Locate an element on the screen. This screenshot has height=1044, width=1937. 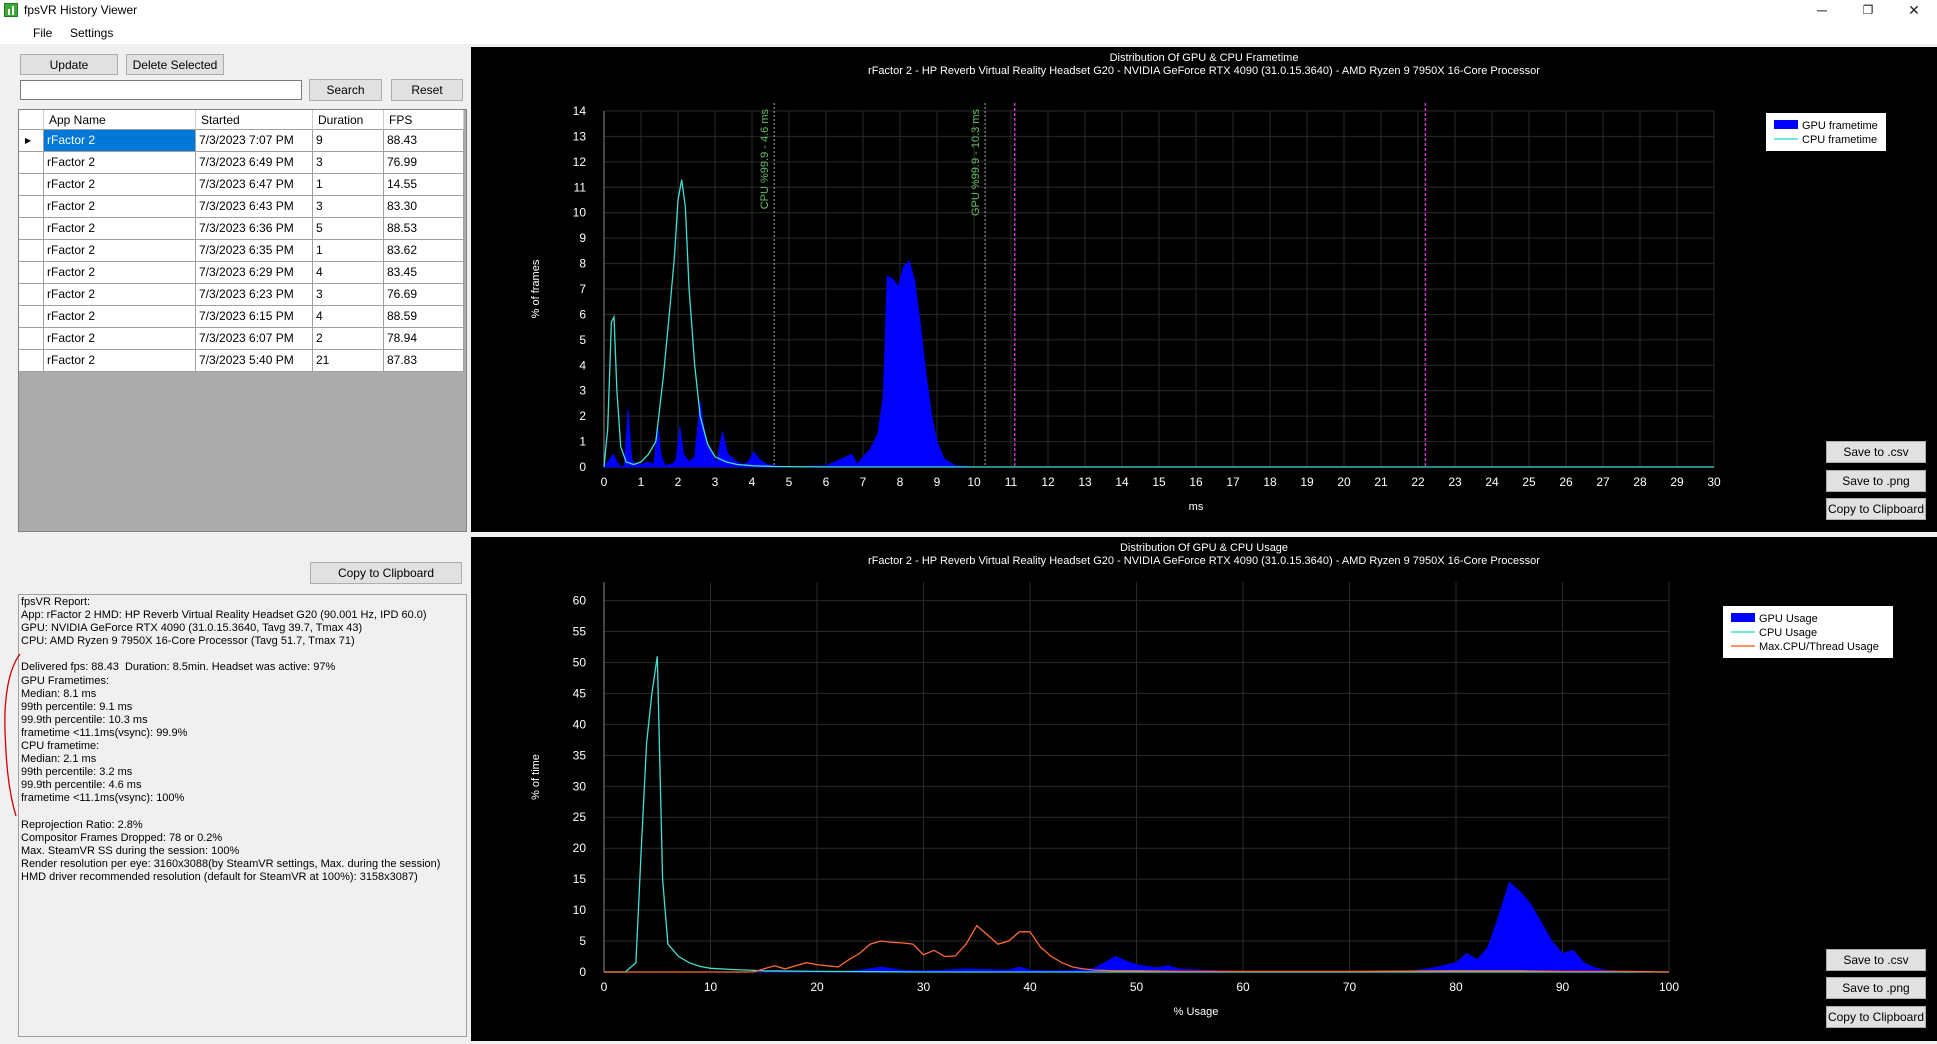
x-tick-label: 27 is located at coordinates (1603, 482).